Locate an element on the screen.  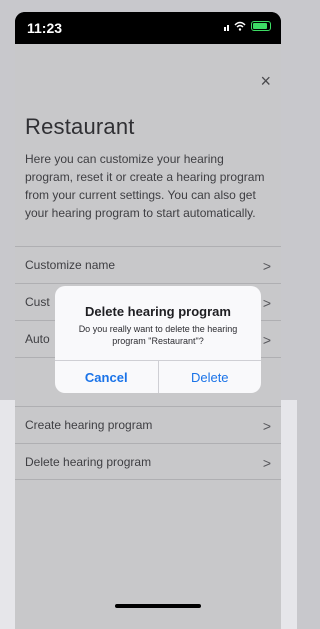
home-indicator is located at coordinates (158, 606).